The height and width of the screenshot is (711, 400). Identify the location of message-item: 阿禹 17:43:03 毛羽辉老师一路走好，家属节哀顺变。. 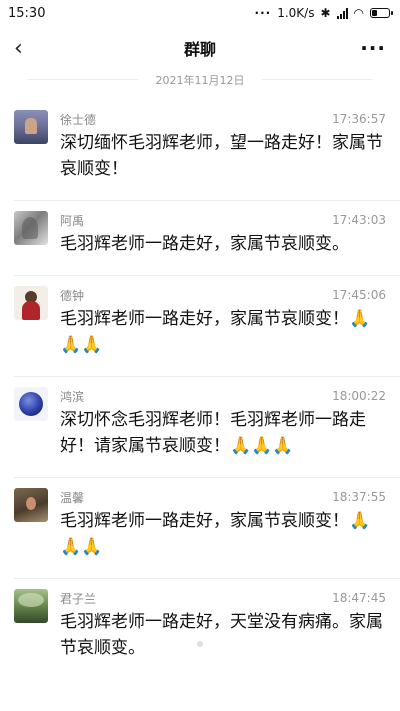
(207, 237).